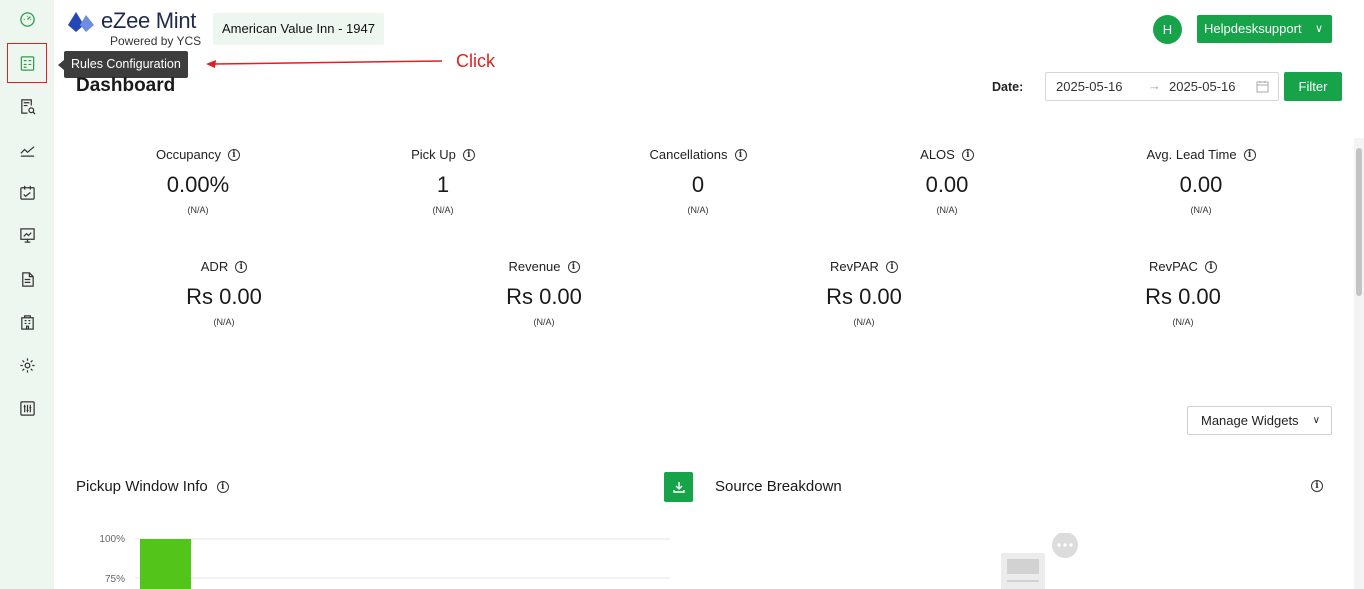  I want to click on tick-label-100: 100%, so click(112, 539).